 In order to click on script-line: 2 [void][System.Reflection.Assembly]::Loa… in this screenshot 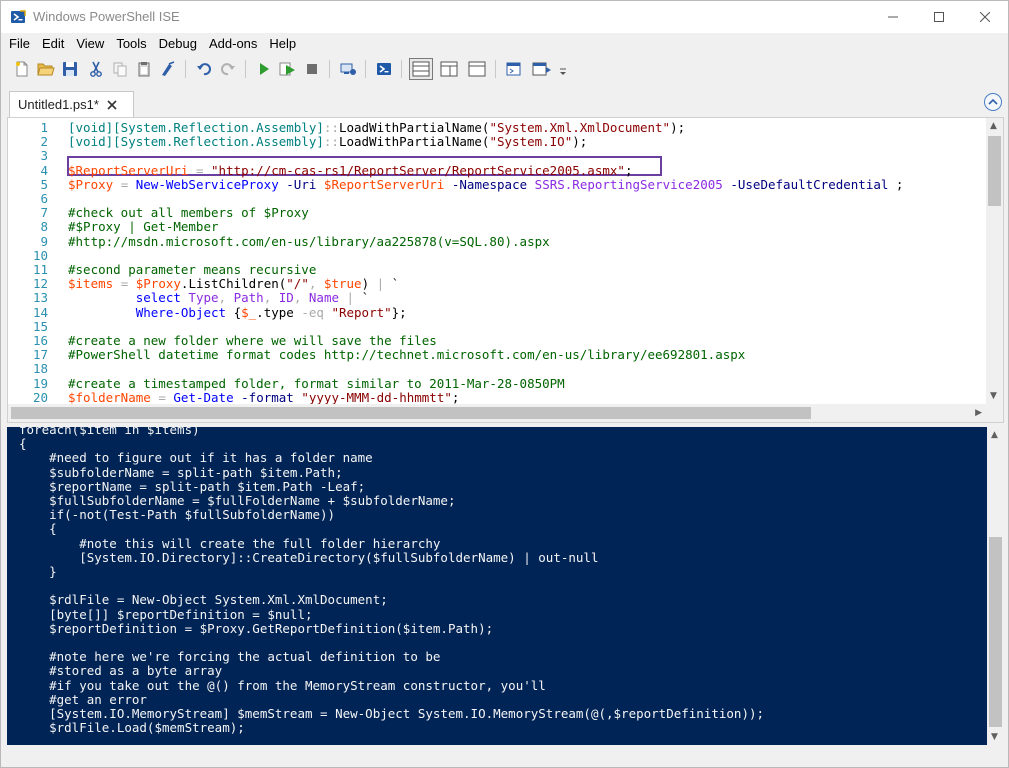, I will do `click(497, 142)`.